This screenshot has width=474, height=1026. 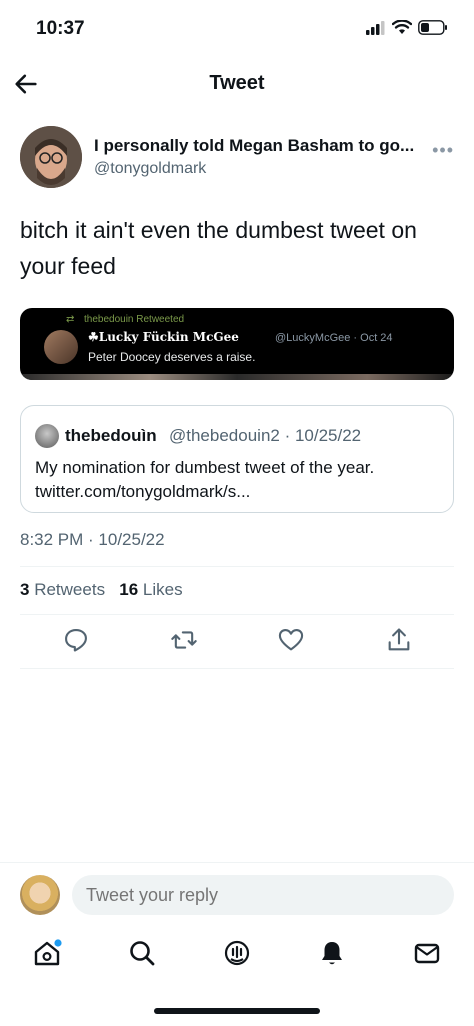 What do you see at coordinates (237, 28) in the screenshot?
I see `status-bar: 10:37` at bounding box center [237, 28].